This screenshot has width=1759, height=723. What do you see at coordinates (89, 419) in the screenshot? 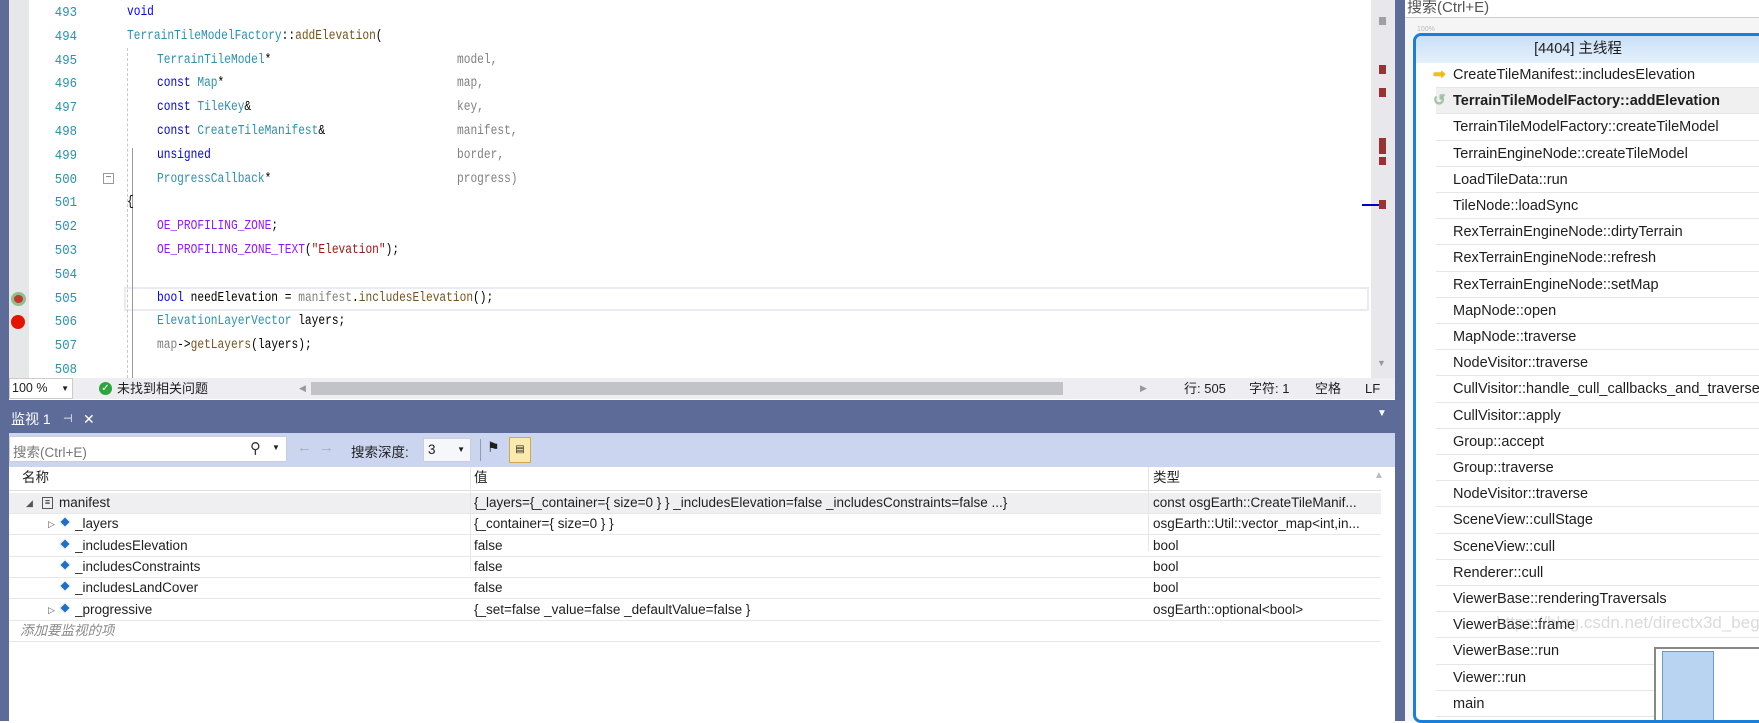
I see `close-icon: ✕` at bounding box center [89, 419].